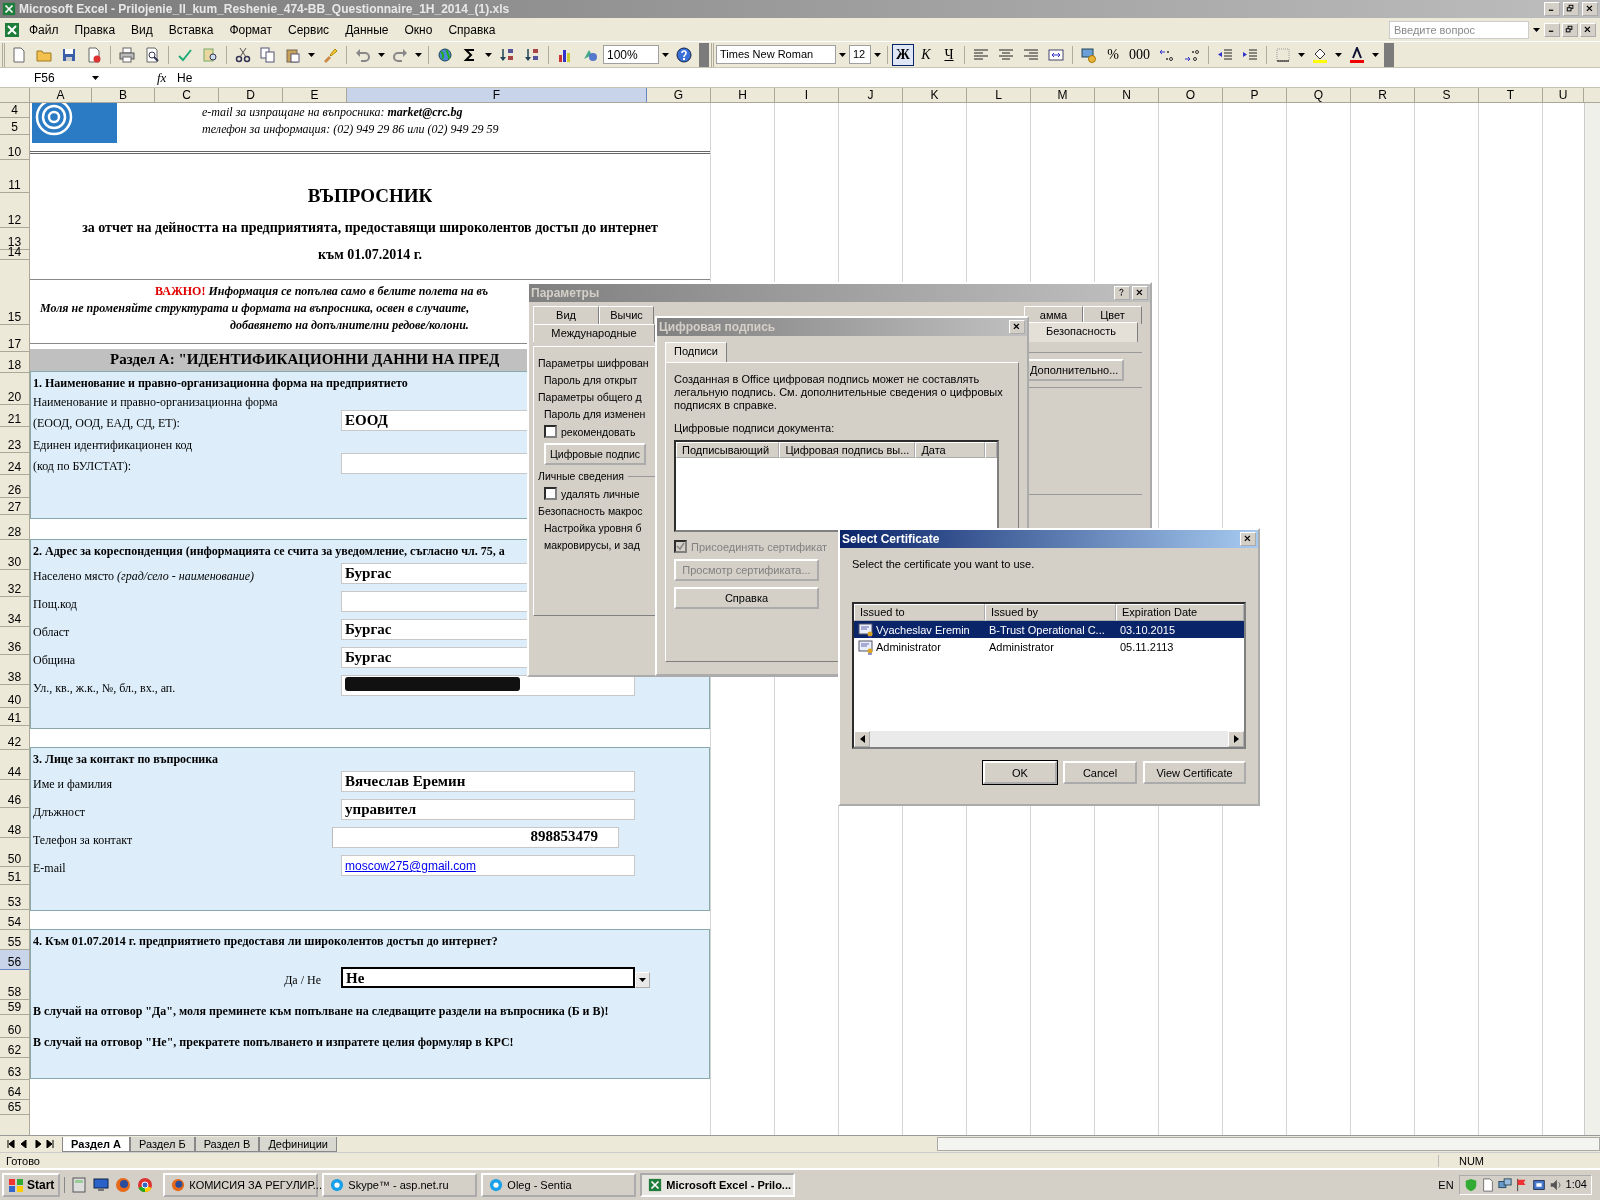 The height and width of the screenshot is (1200, 1600). I want to click on menu-item: Окно, so click(418, 29).